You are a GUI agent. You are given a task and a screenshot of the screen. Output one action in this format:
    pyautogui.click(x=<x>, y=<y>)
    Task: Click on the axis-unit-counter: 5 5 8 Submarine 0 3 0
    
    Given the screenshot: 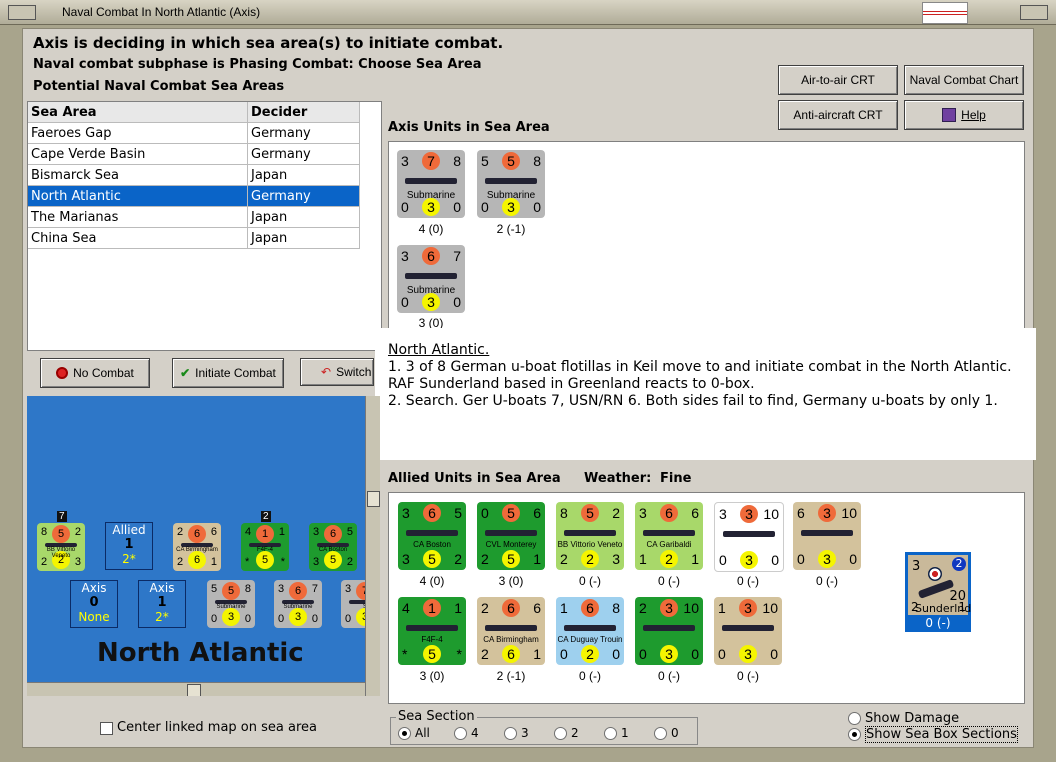 What is the action you would take?
    pyautogui.click(x=511, y=184)
    